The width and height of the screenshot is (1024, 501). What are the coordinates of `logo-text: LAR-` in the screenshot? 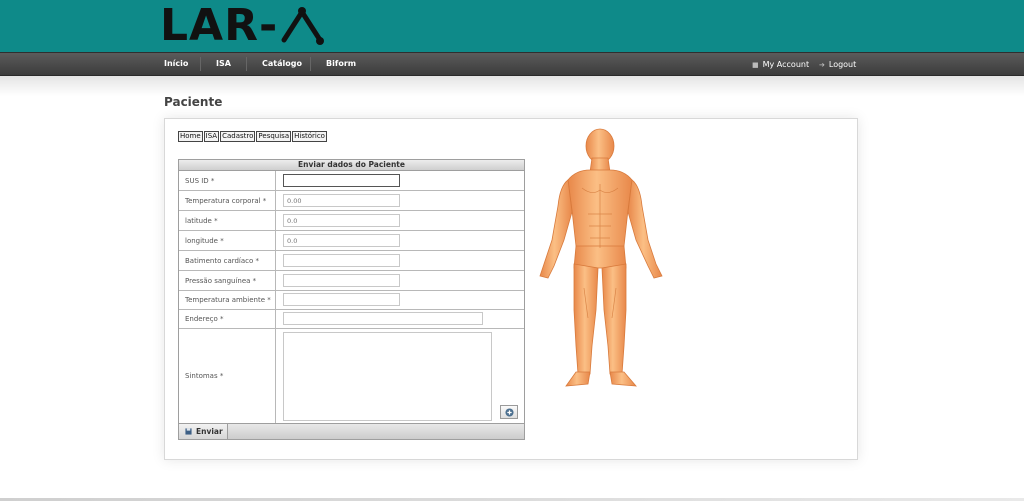 It's located at (219, 25).